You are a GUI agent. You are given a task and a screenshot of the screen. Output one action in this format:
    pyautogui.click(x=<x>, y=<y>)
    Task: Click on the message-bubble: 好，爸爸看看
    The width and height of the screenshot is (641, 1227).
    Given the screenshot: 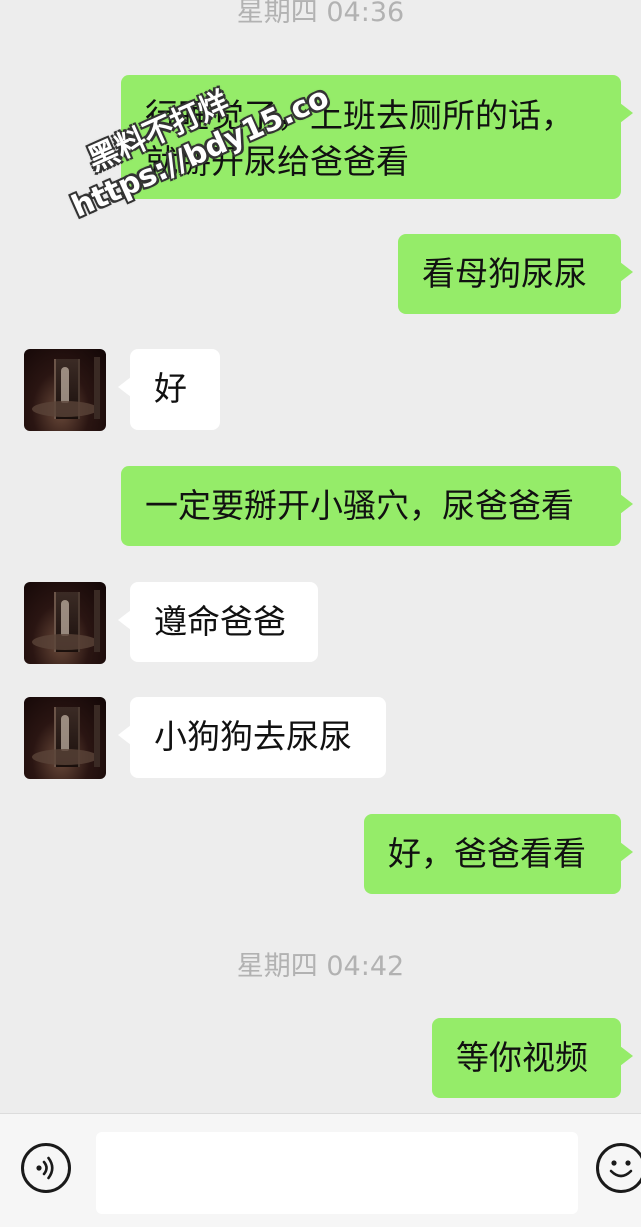 What is the action you would take?
    pyautogui.click(x=498, y=854)
    